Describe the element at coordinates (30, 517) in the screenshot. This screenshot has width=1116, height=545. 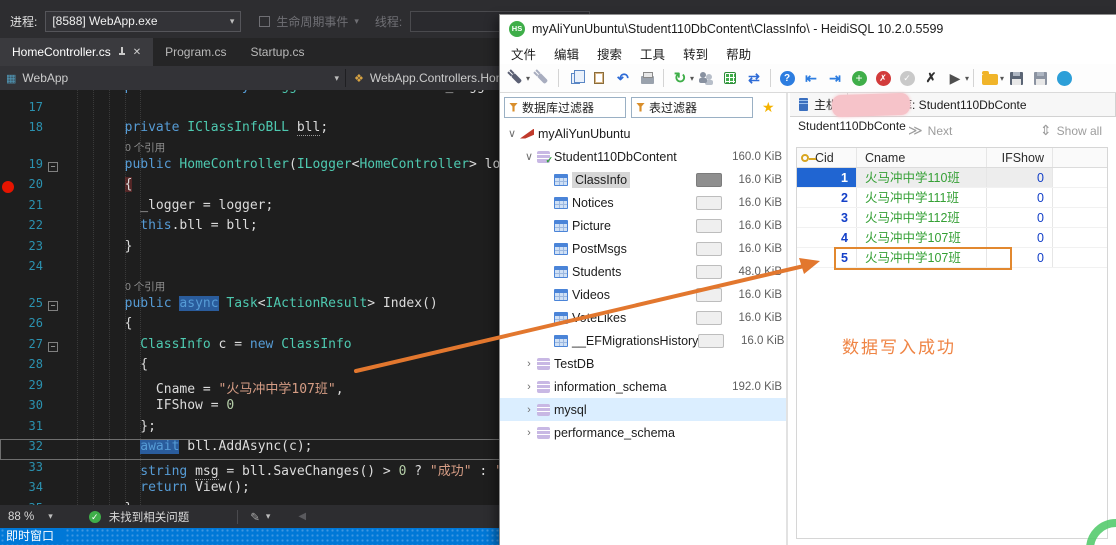
I see `zoom-dropdown: 88 % ▾` at that location.